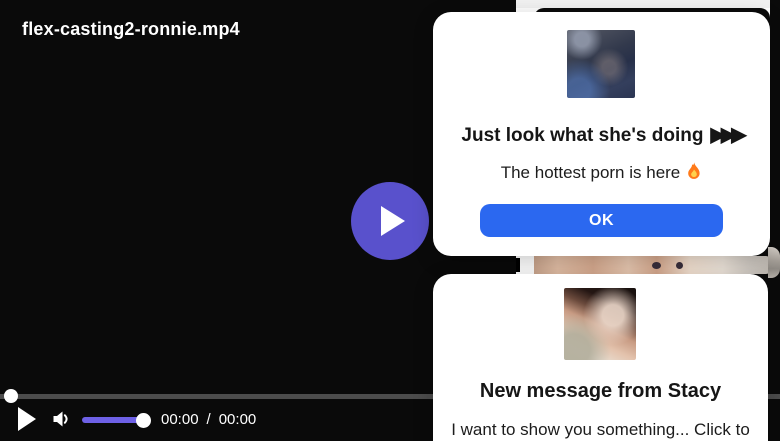 The image size is (780, 441). I want to click on fire-icon, so click(694, 170).